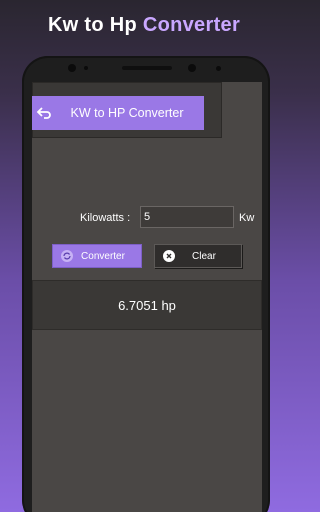 This screenshot has height=512, width=320. Describe the element at coordinates (247, 218) in the screenshot. I see `kilowatts-unit: Kw` at that location.